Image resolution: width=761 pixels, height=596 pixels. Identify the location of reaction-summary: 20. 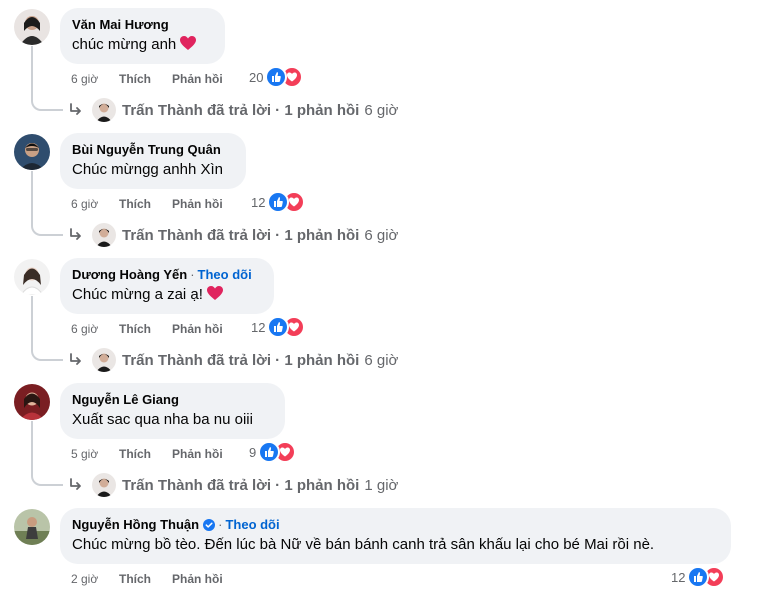
(276, 77).